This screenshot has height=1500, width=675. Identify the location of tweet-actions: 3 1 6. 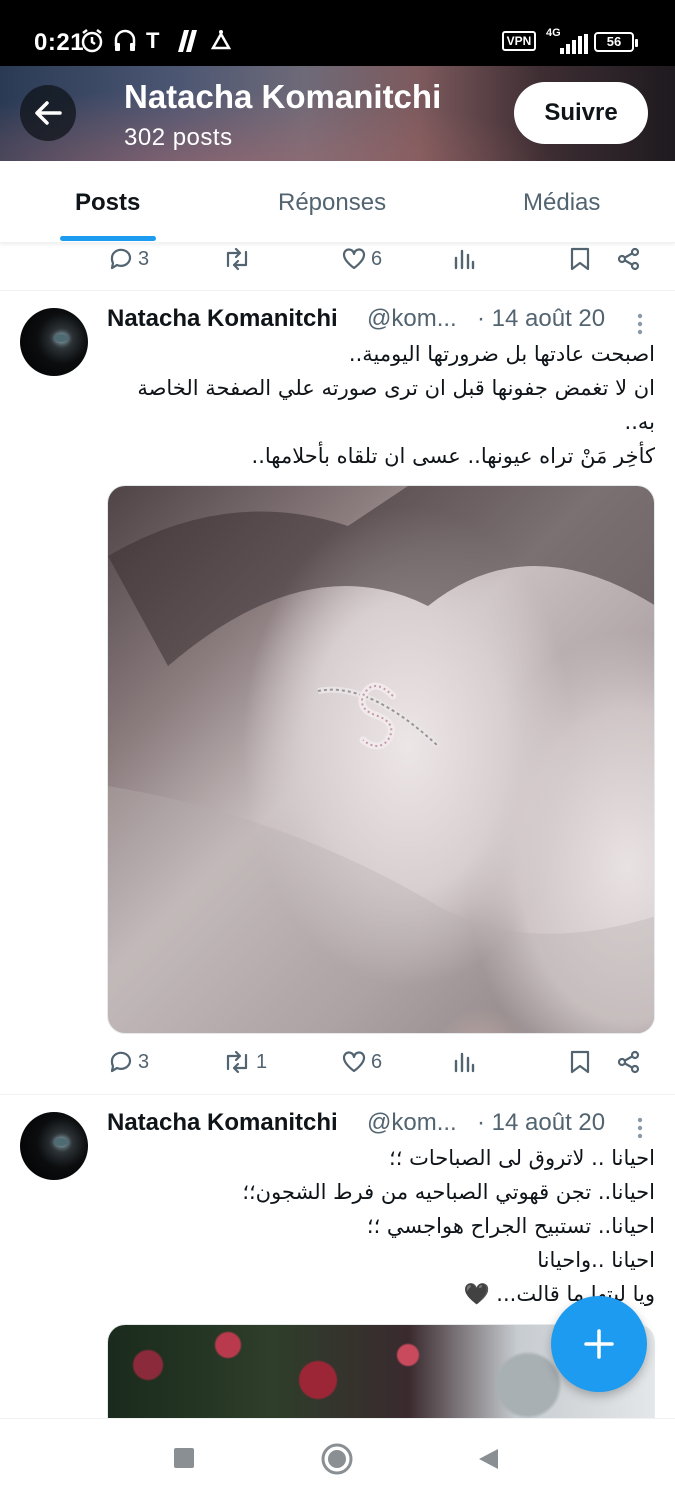
(337, 1063).